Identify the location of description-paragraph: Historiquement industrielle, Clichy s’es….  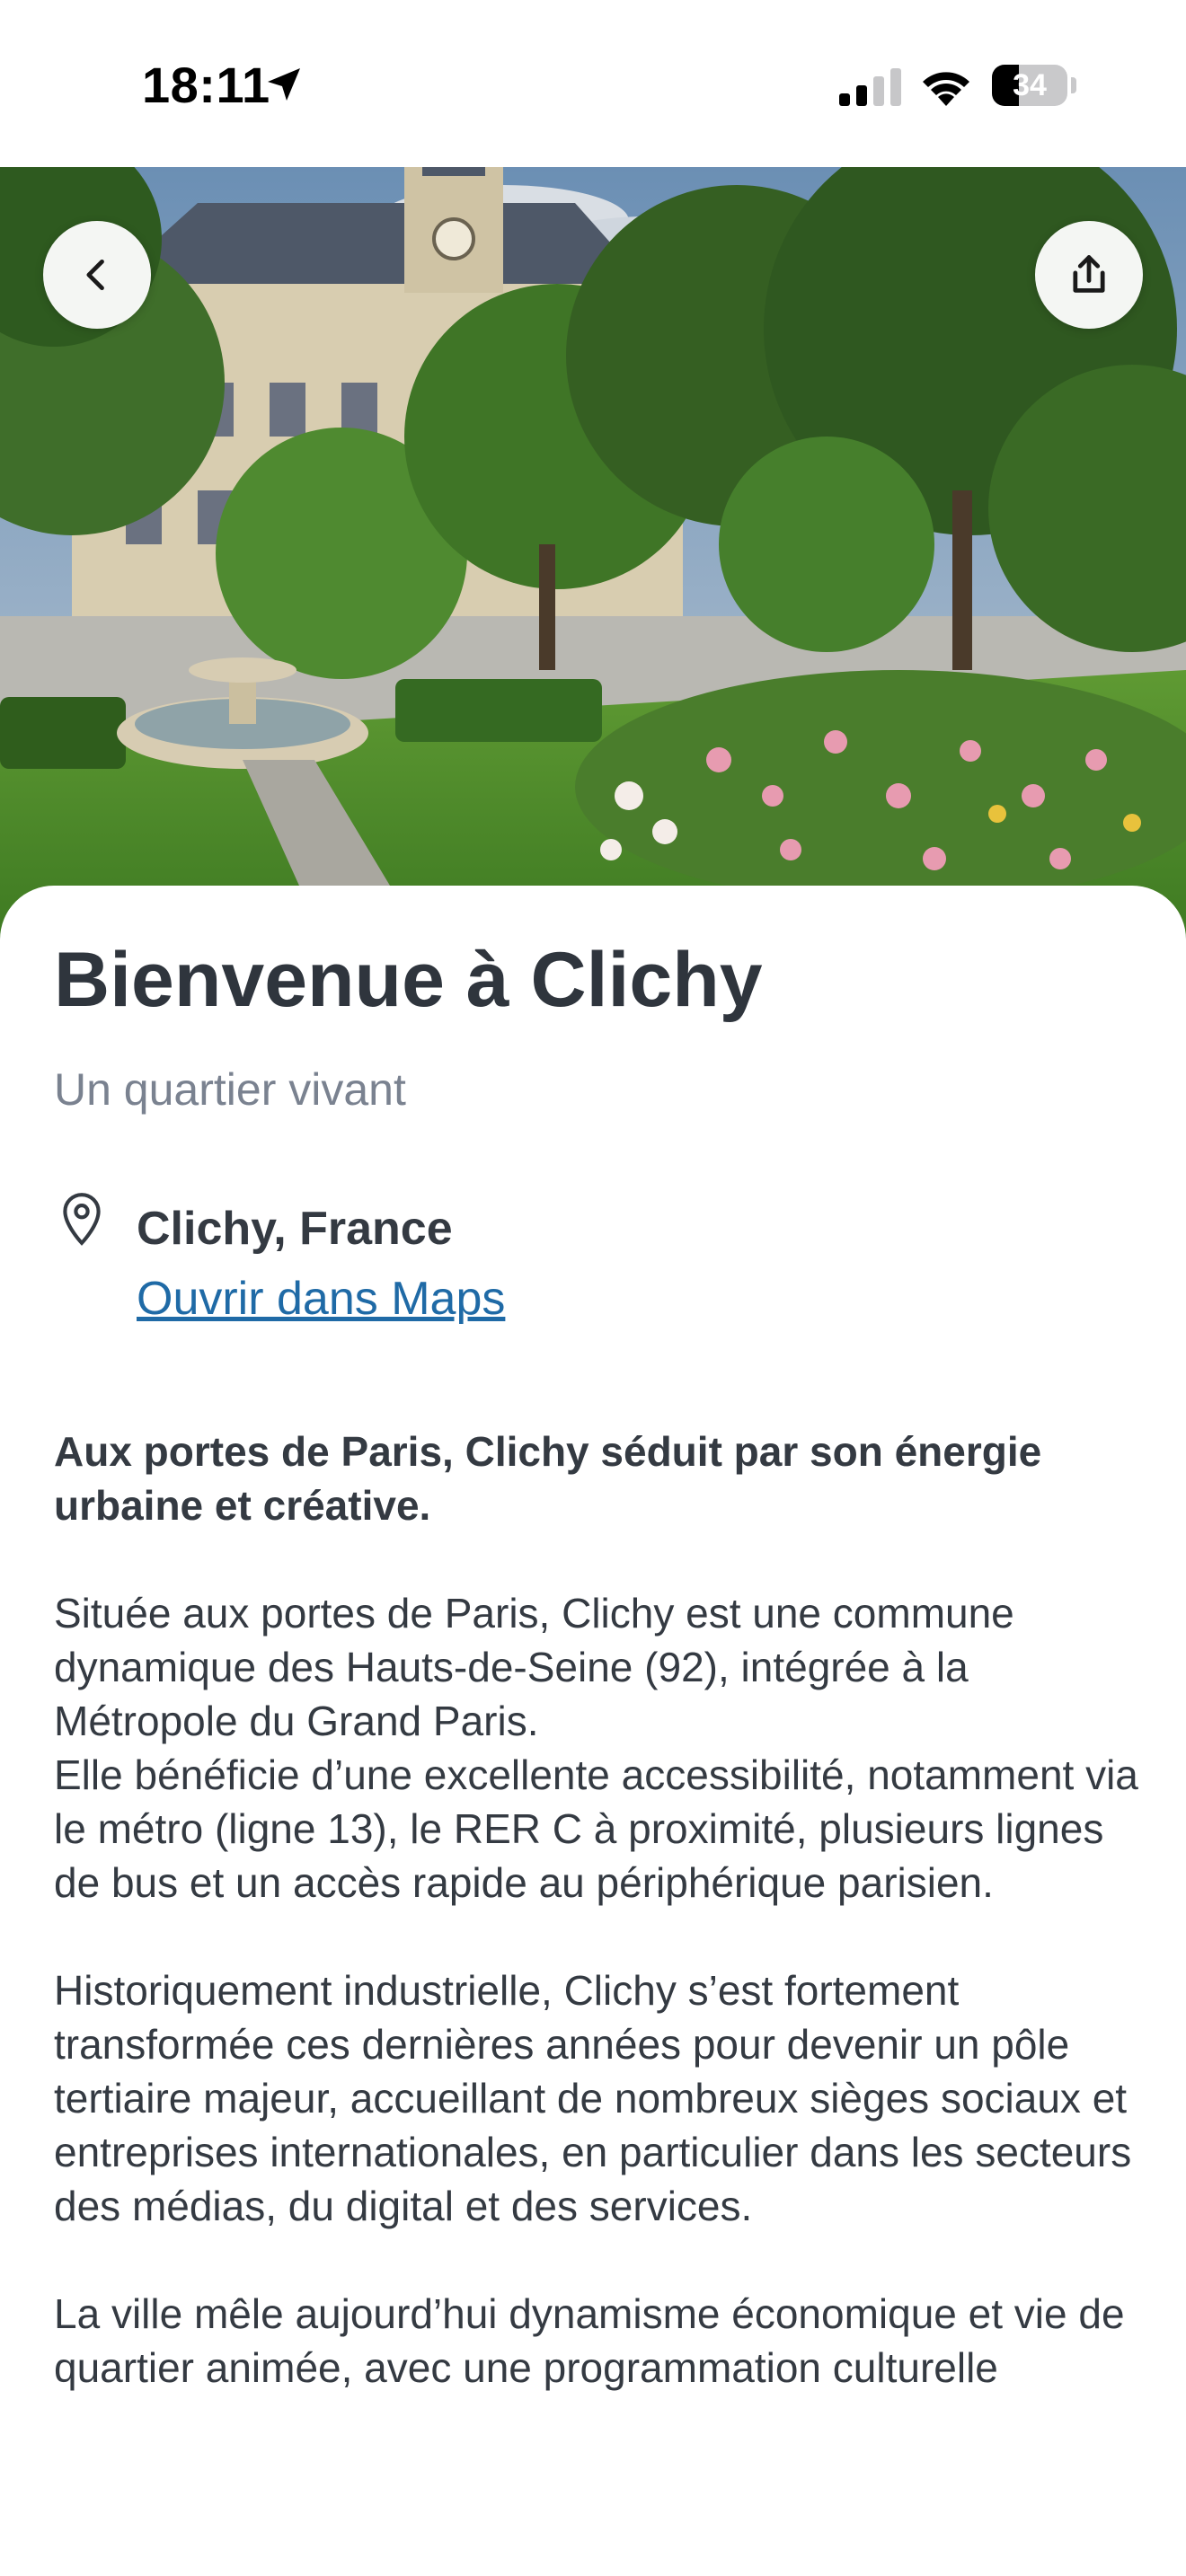
(593, 2098).